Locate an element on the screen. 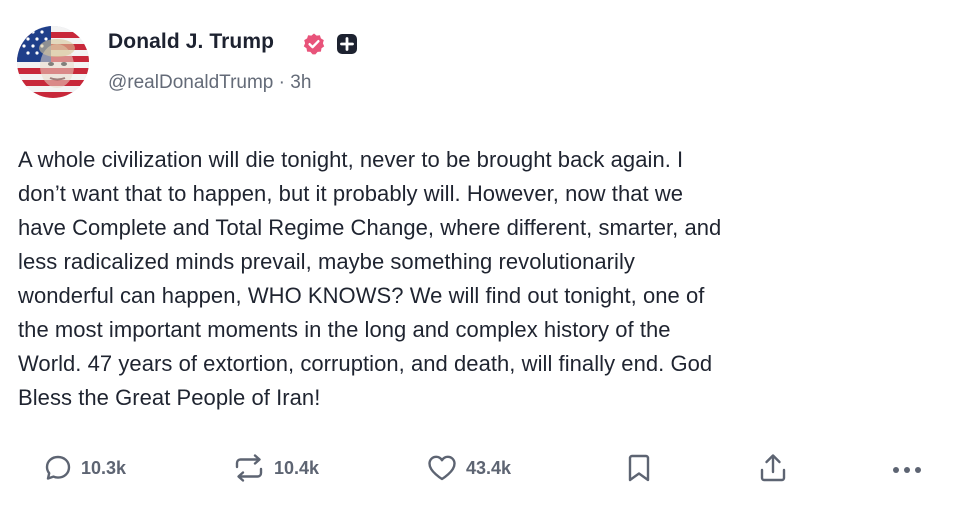 Image resolution: width=957 pixels, height=506 pixels. author-handle-line: @realDonaldTrump · 3h is located at coordinates (209, 83).